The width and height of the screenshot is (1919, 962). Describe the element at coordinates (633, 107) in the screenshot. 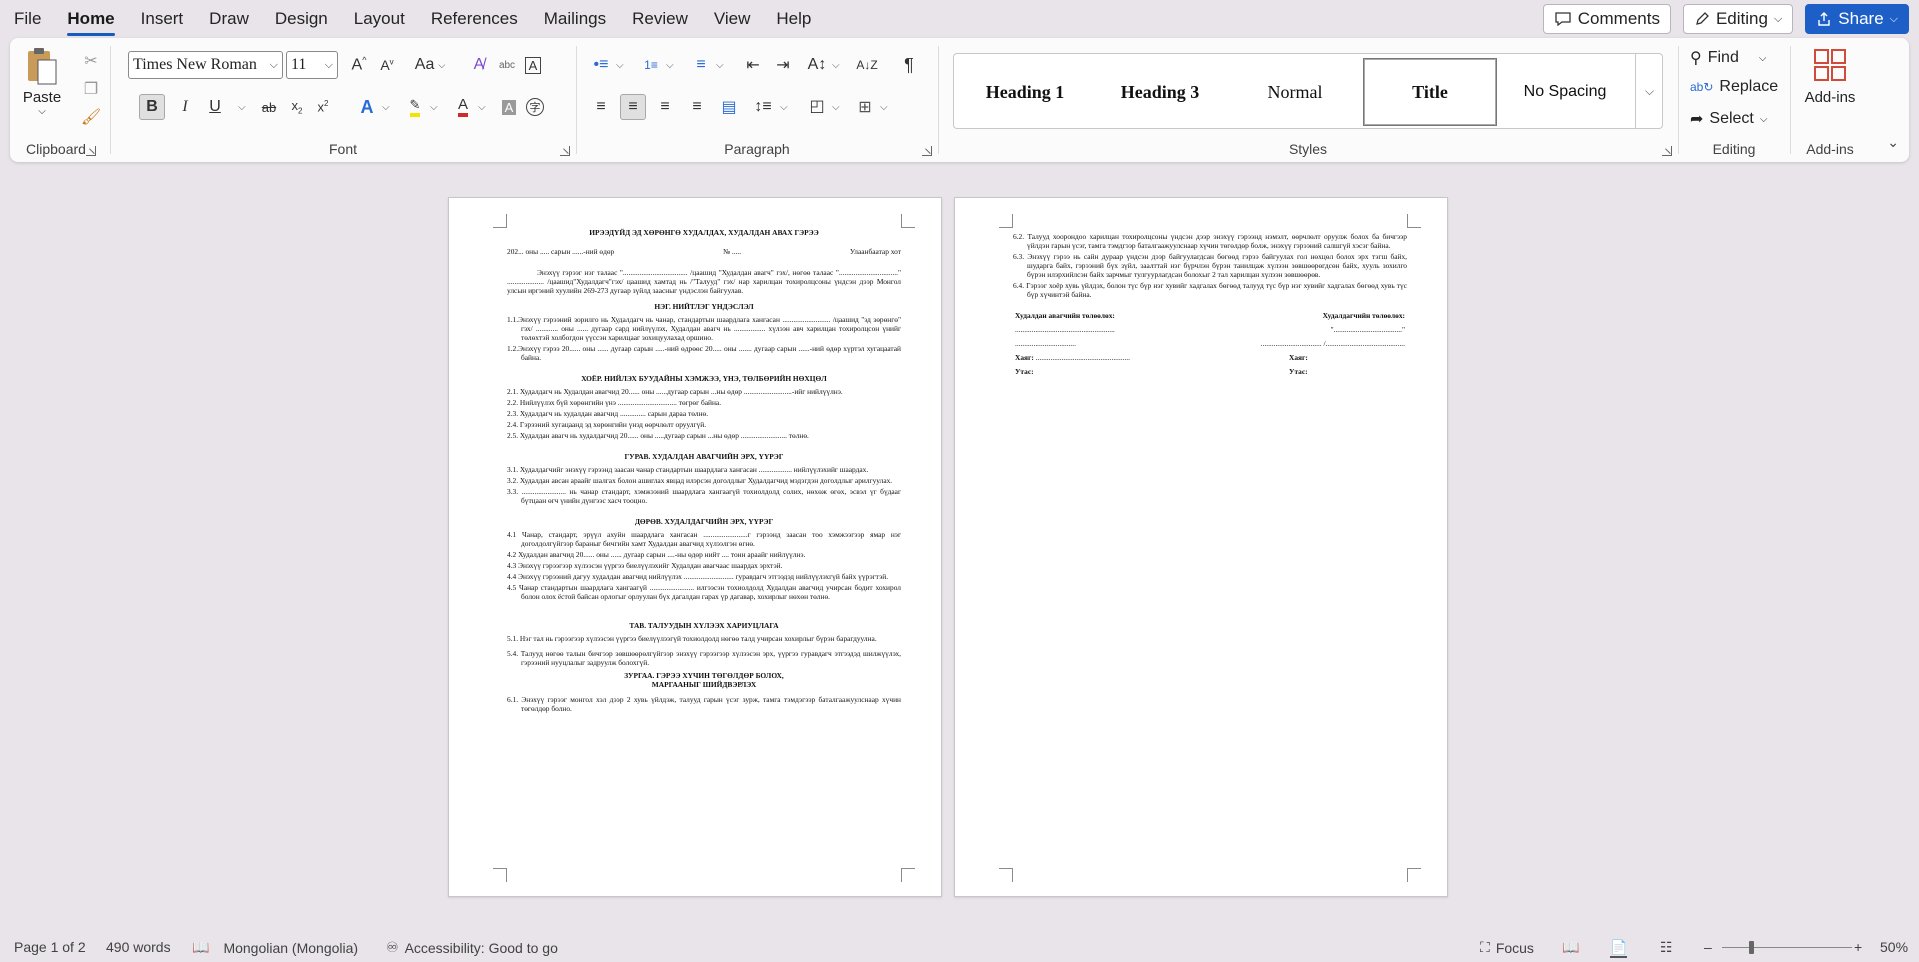

I see `align-center-button: ≡` at that location.